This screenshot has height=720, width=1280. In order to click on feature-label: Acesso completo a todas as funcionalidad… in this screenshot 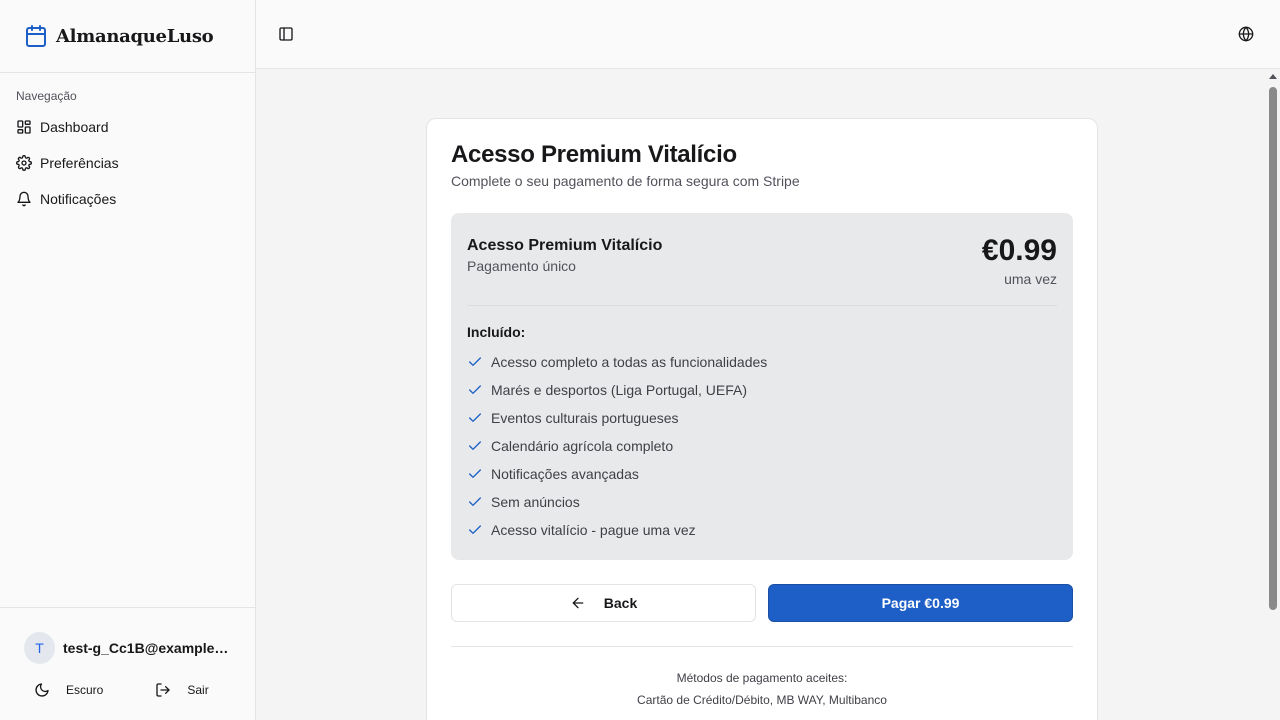, I will do `click(629, 362)`.